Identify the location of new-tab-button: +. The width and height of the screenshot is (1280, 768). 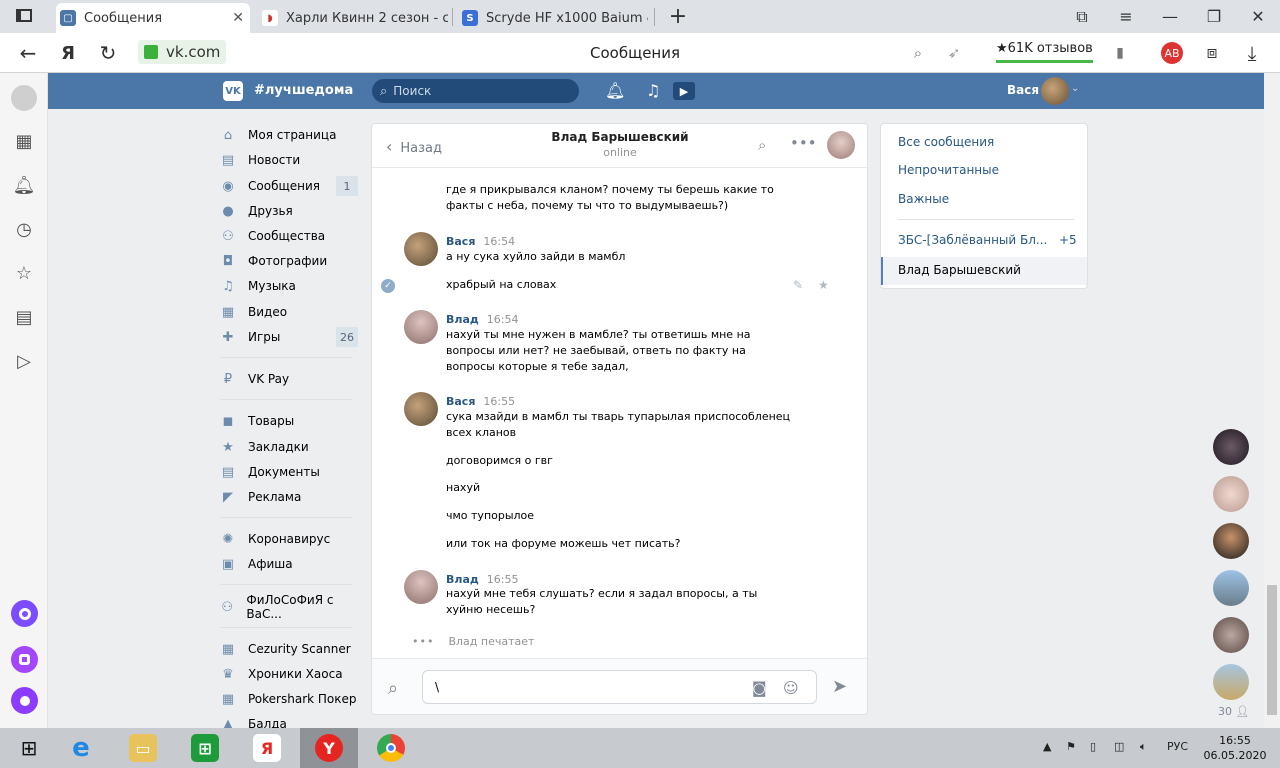
(678, 16).